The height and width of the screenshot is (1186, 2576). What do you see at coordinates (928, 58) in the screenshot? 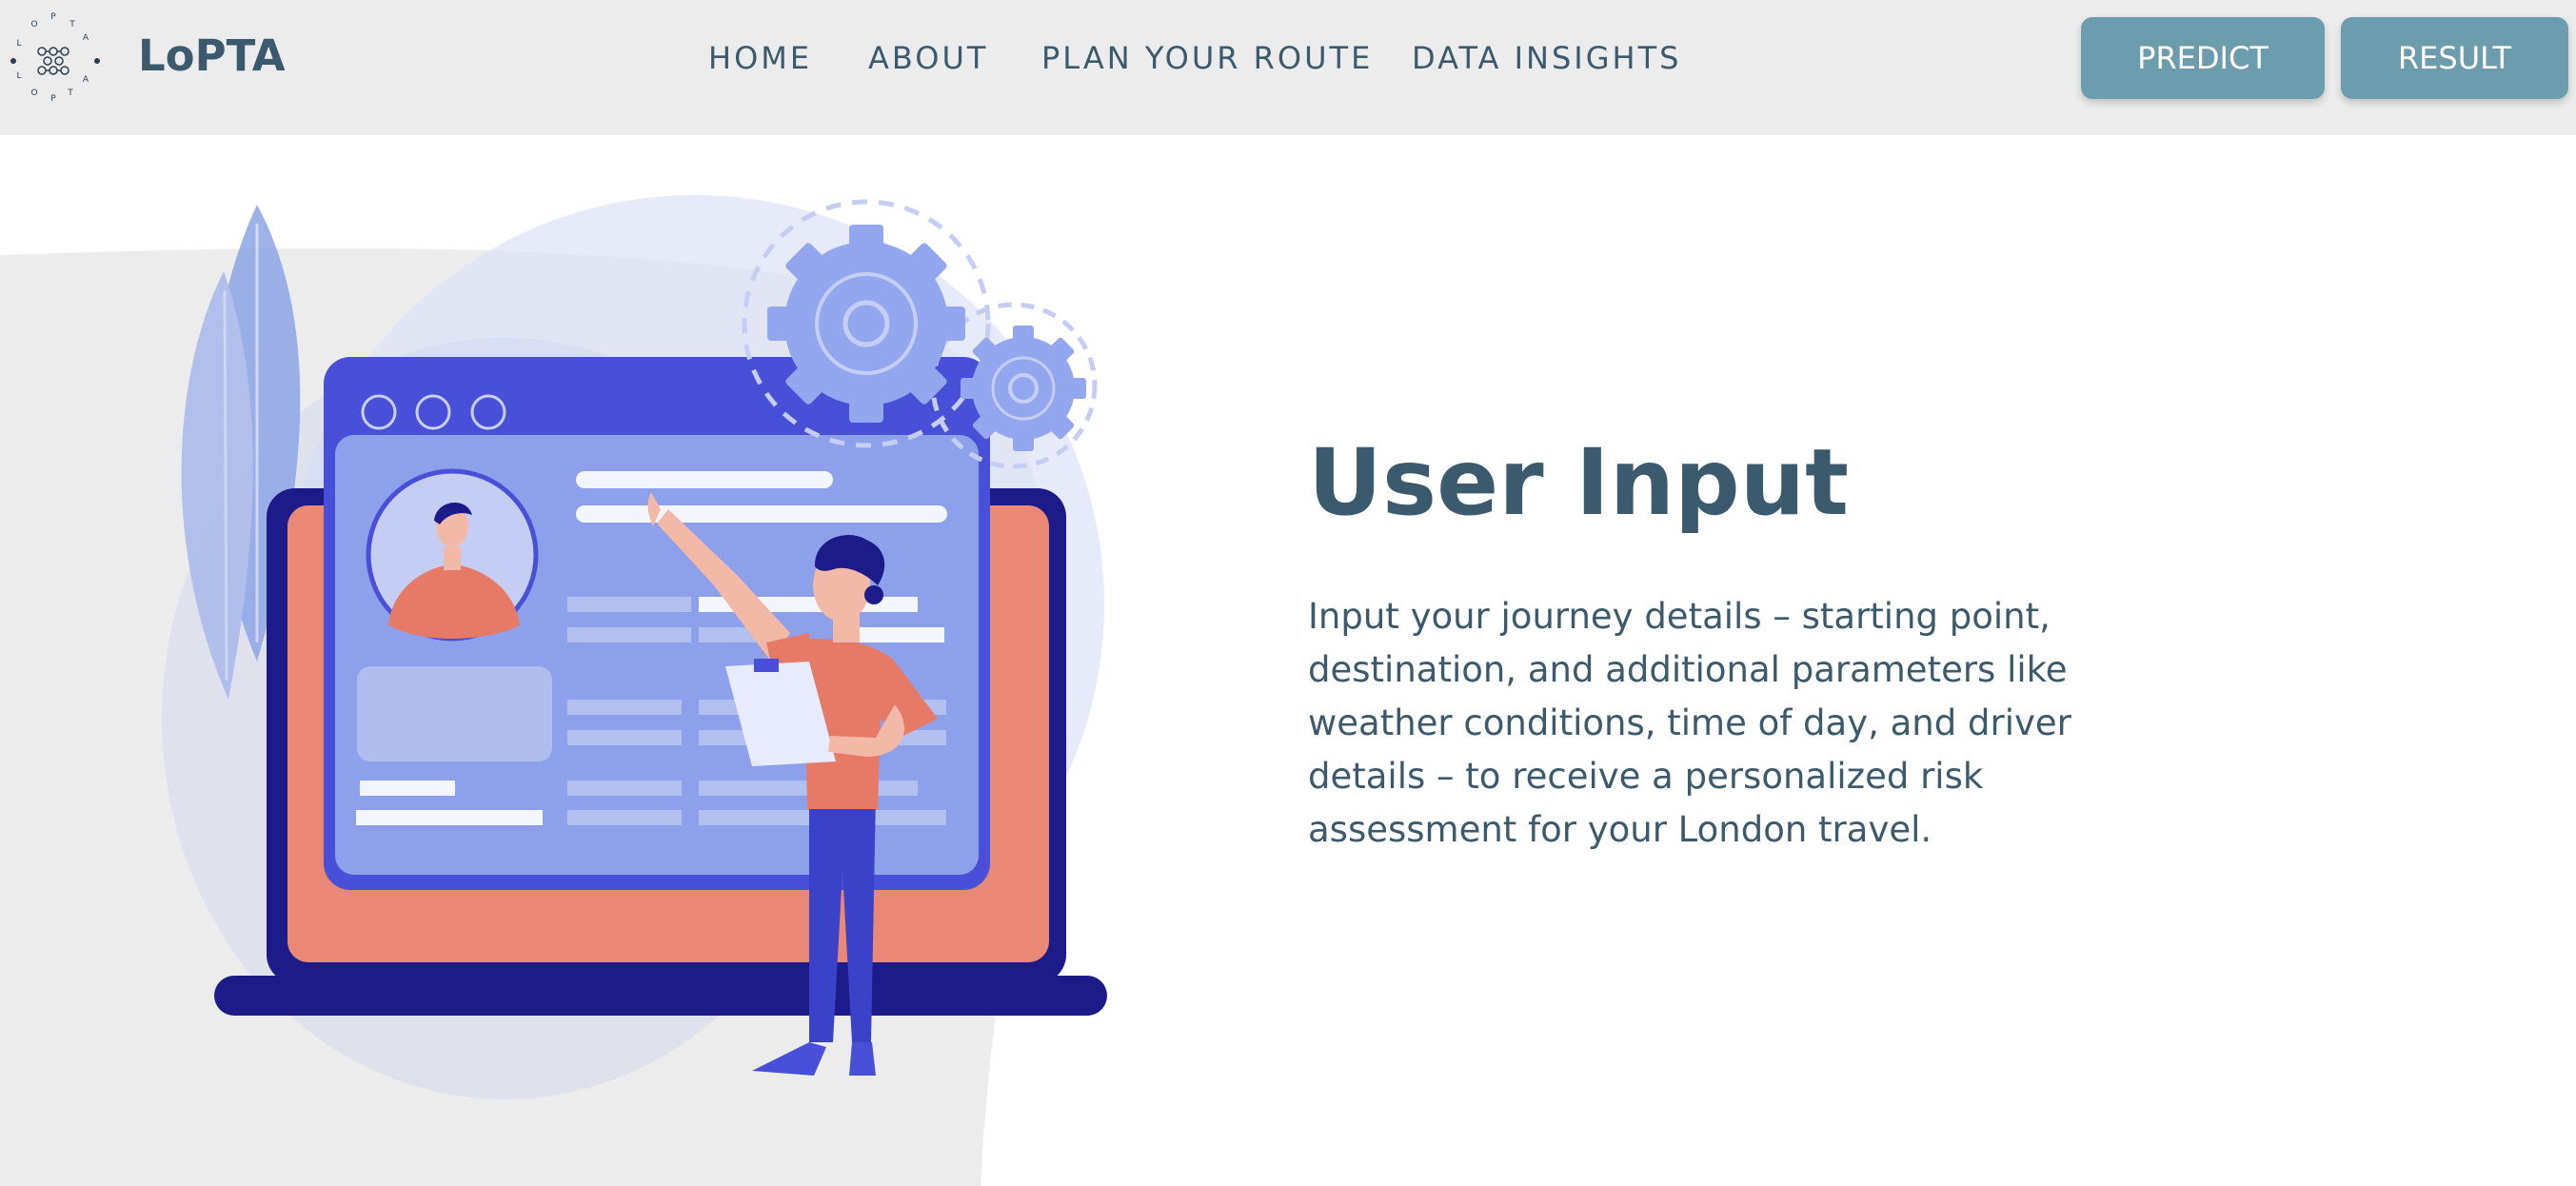
I see `nav-about: ABOUT` at bounding box center [928, 58].